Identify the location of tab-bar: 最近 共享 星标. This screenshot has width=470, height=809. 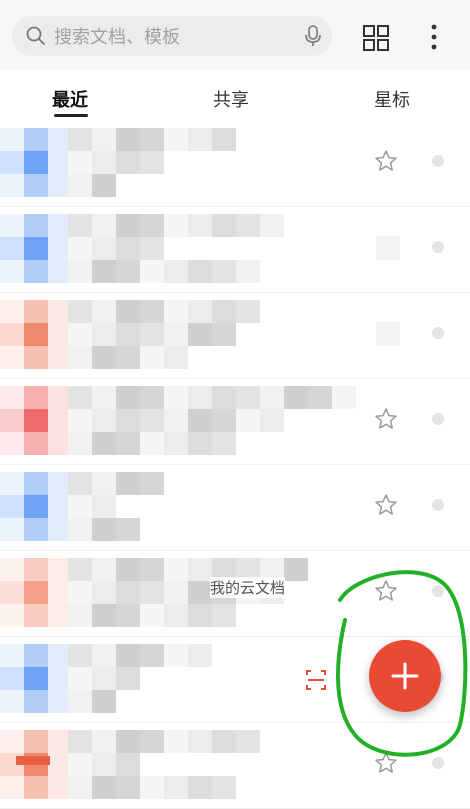
(235, 95).